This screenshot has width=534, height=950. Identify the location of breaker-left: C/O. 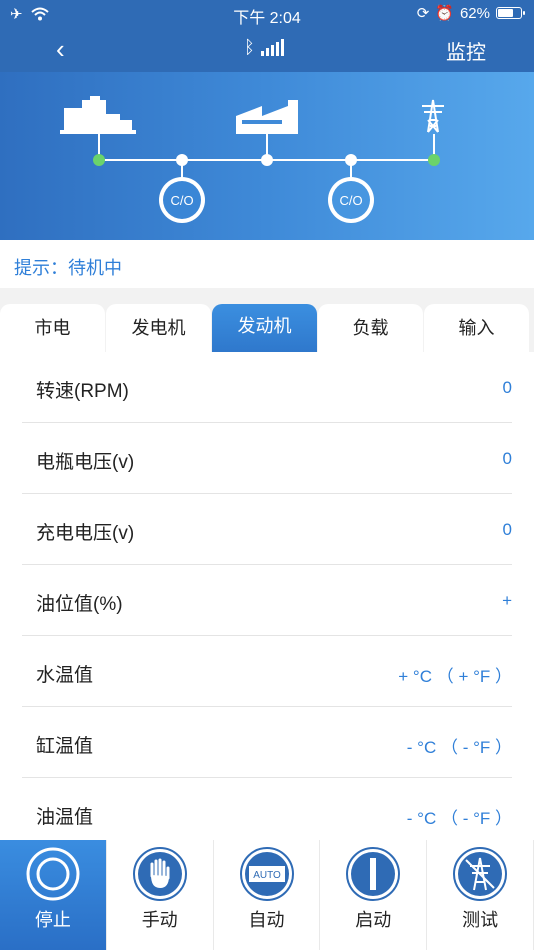
(182, 200).